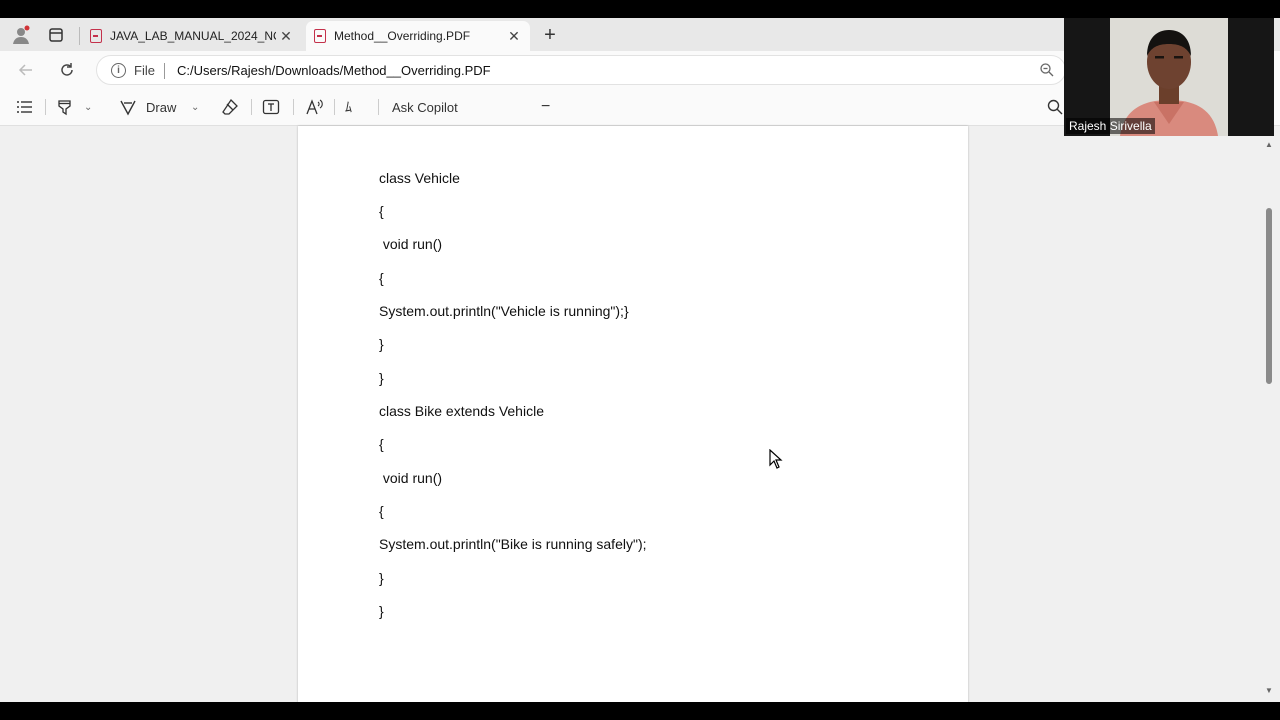 The height and width of the screenshot is (720, 1280). Describe the element at coordinates (65, 107) in the screenshot. I see `highlight-icon` at that location.